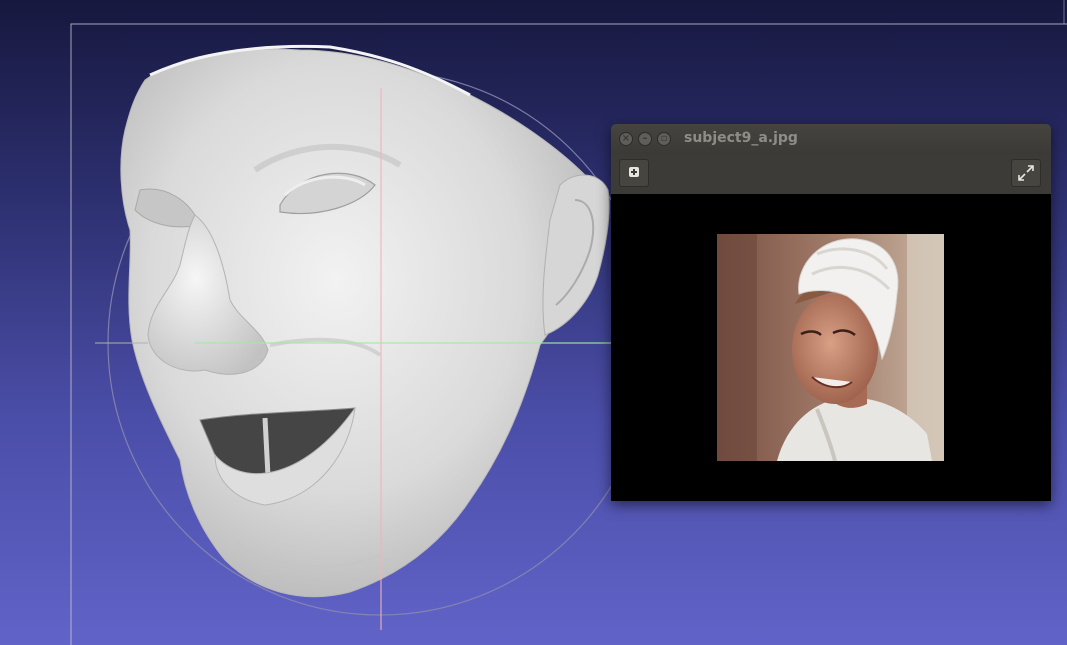  I want to click on plus-icon, so click(634, 172).